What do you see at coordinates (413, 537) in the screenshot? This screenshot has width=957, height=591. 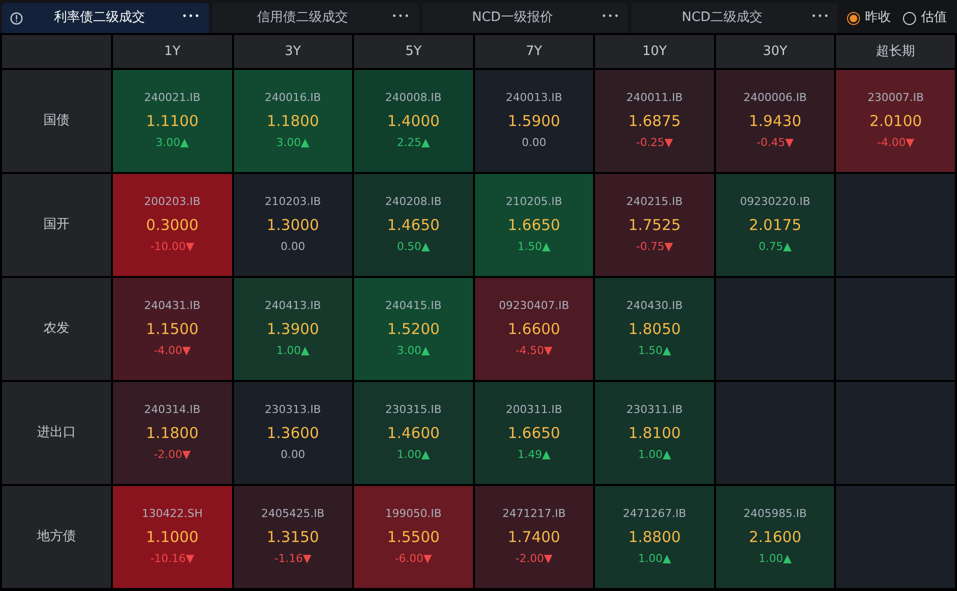 I see `quote-cell: 199050.IB 1.5500 -6.00▼` at bounding box center [413, 537].